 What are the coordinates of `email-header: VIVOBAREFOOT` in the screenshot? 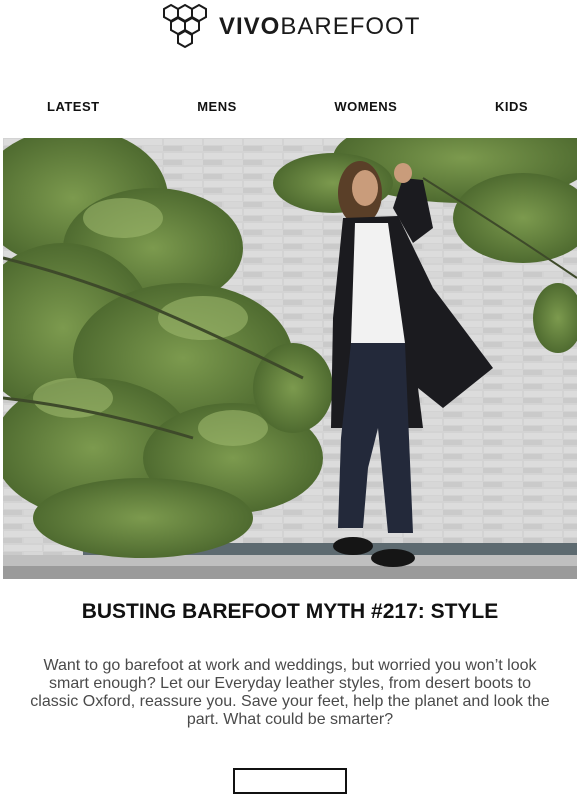 It's located at (290, 45).